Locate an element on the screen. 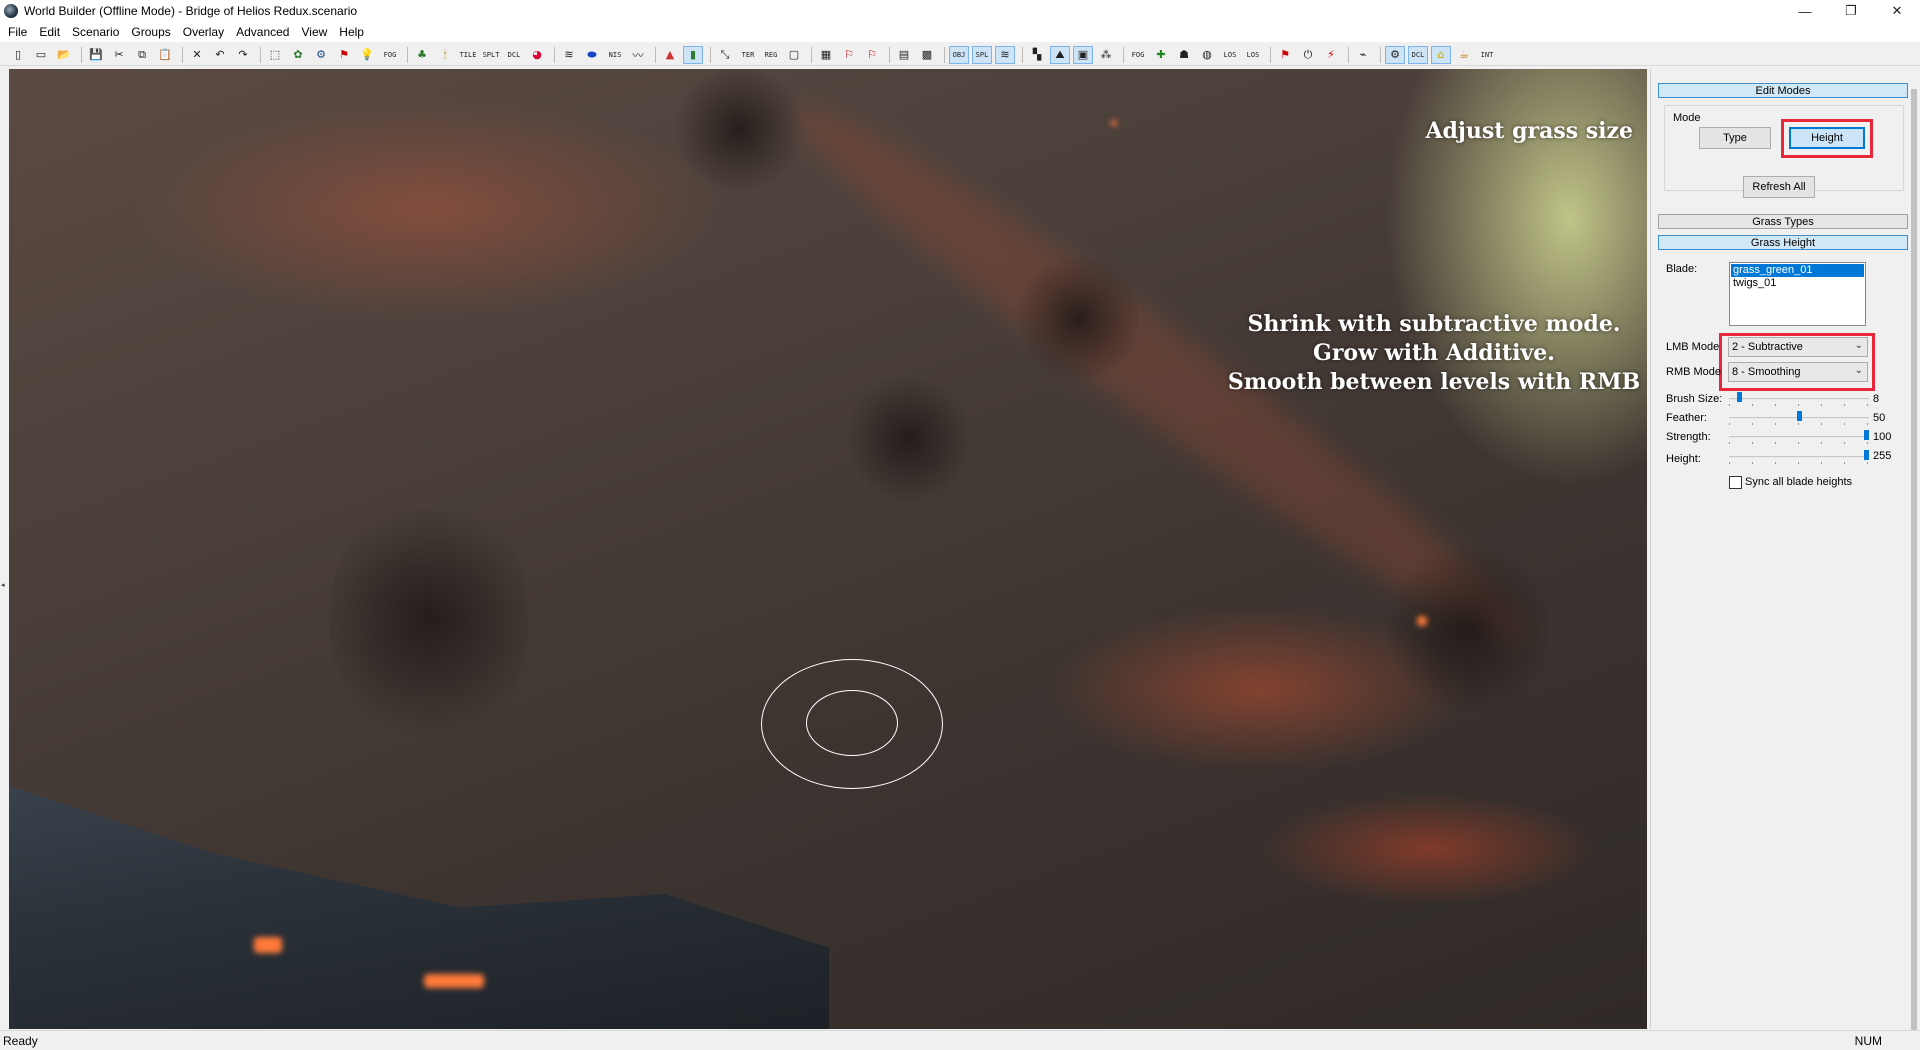 The height and width of the screenshot is (1050, 1920). fire-icon: ▲ is located at coordinates (670, 55).